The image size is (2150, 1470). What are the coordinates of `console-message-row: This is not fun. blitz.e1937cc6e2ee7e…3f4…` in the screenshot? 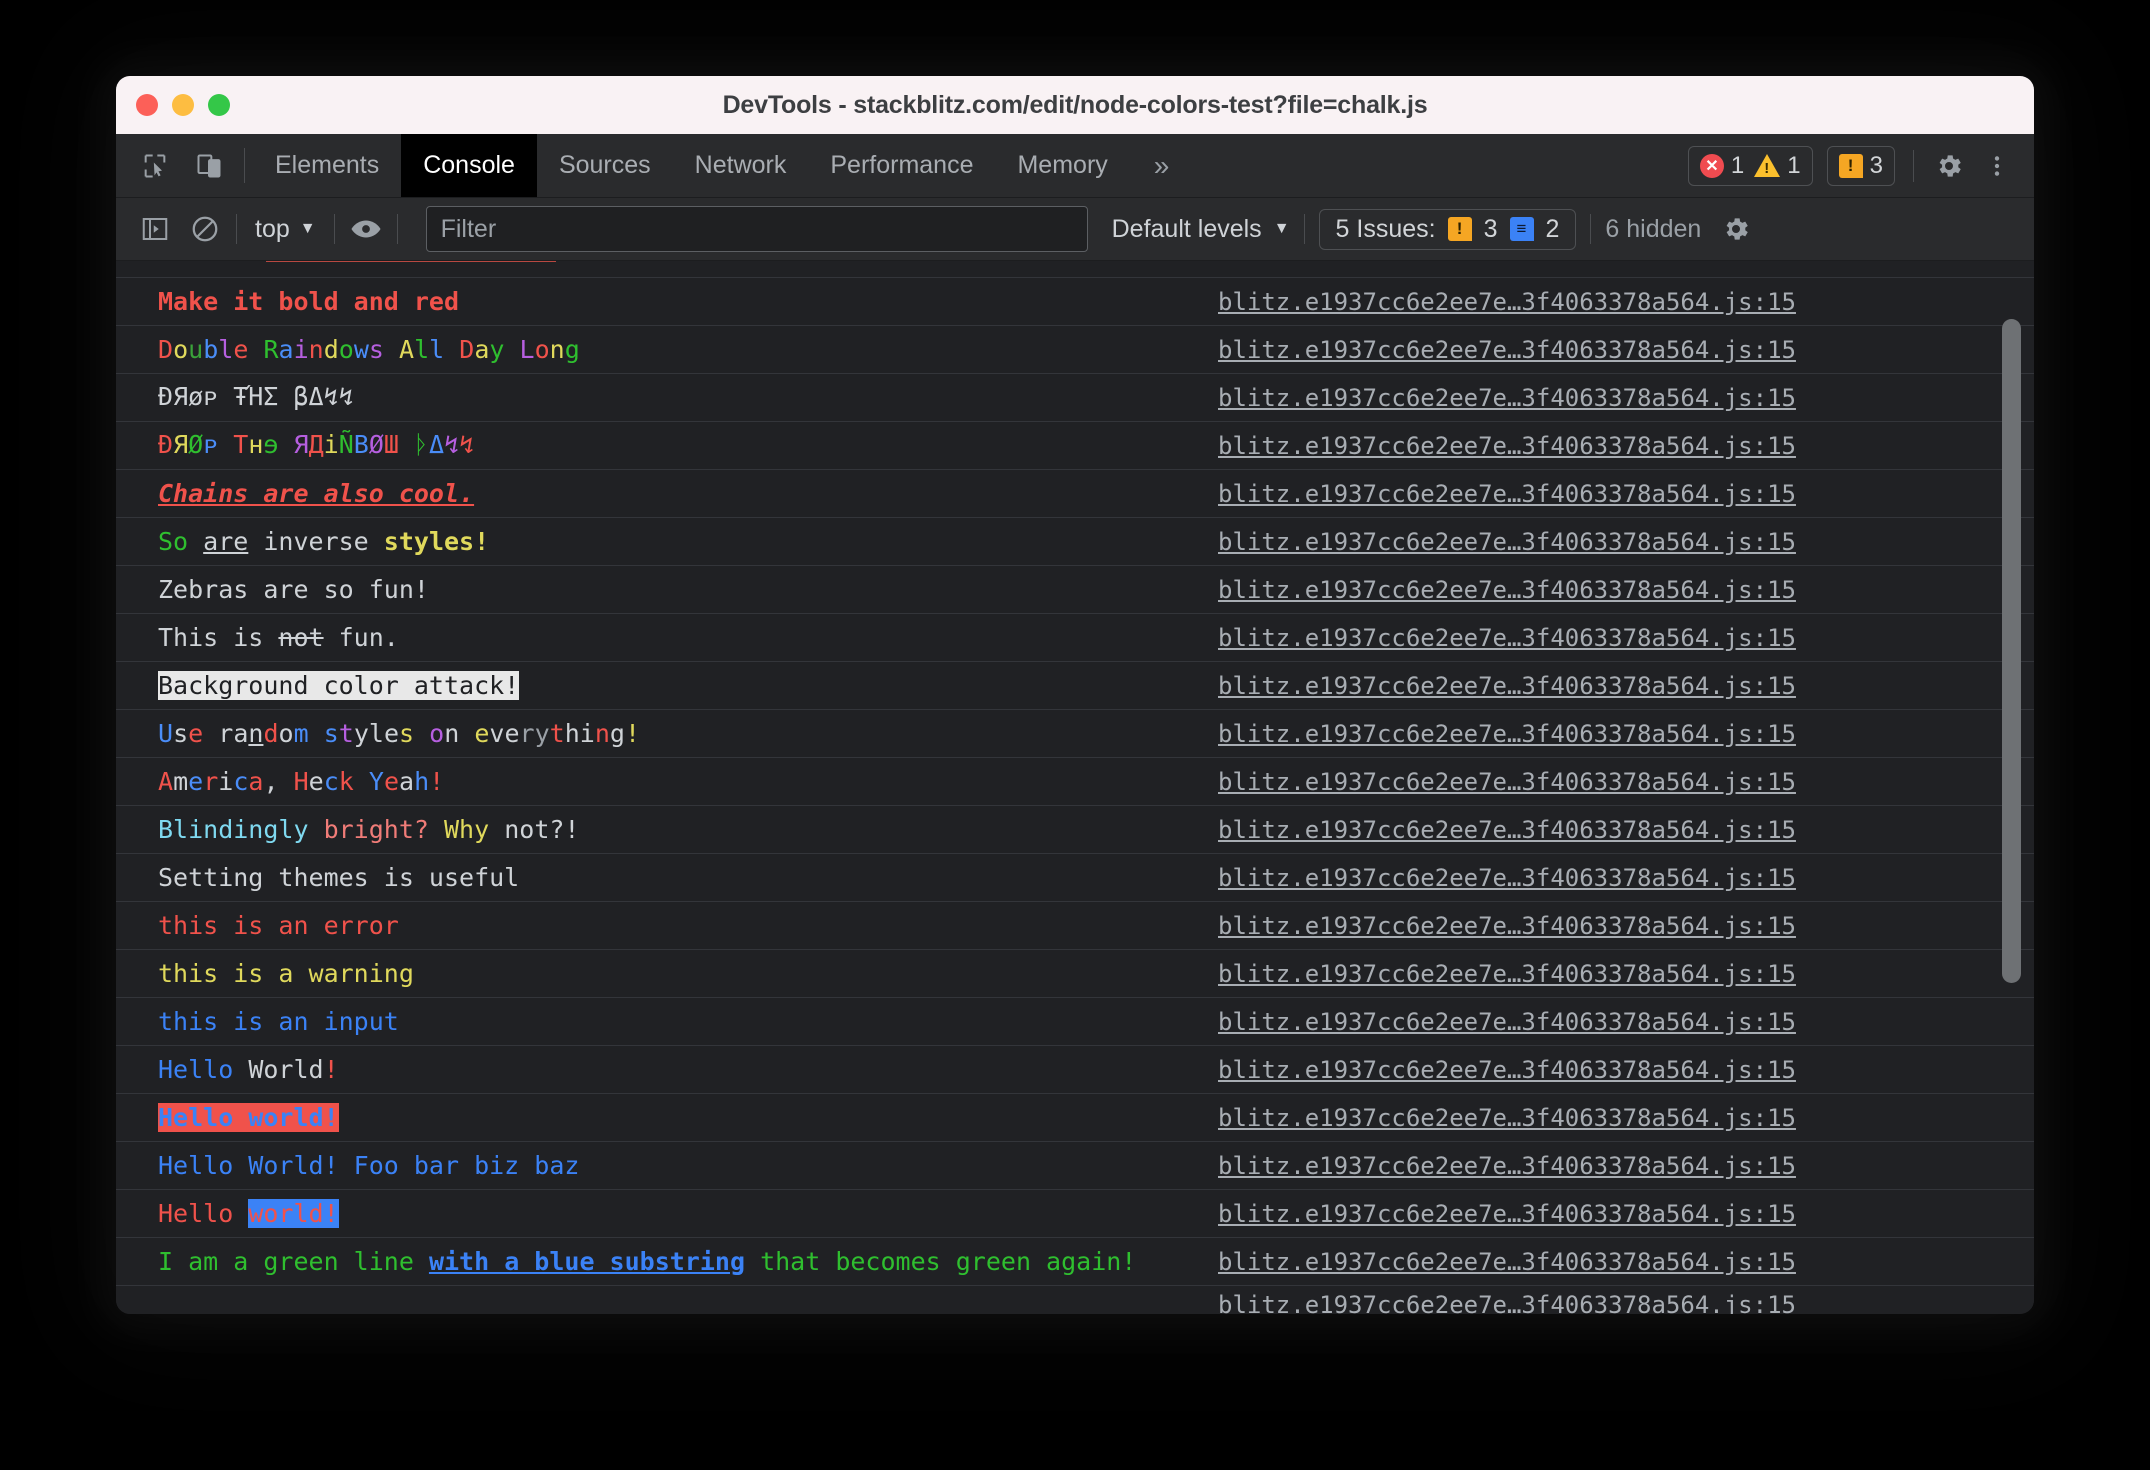 It's located at (1075, 638).